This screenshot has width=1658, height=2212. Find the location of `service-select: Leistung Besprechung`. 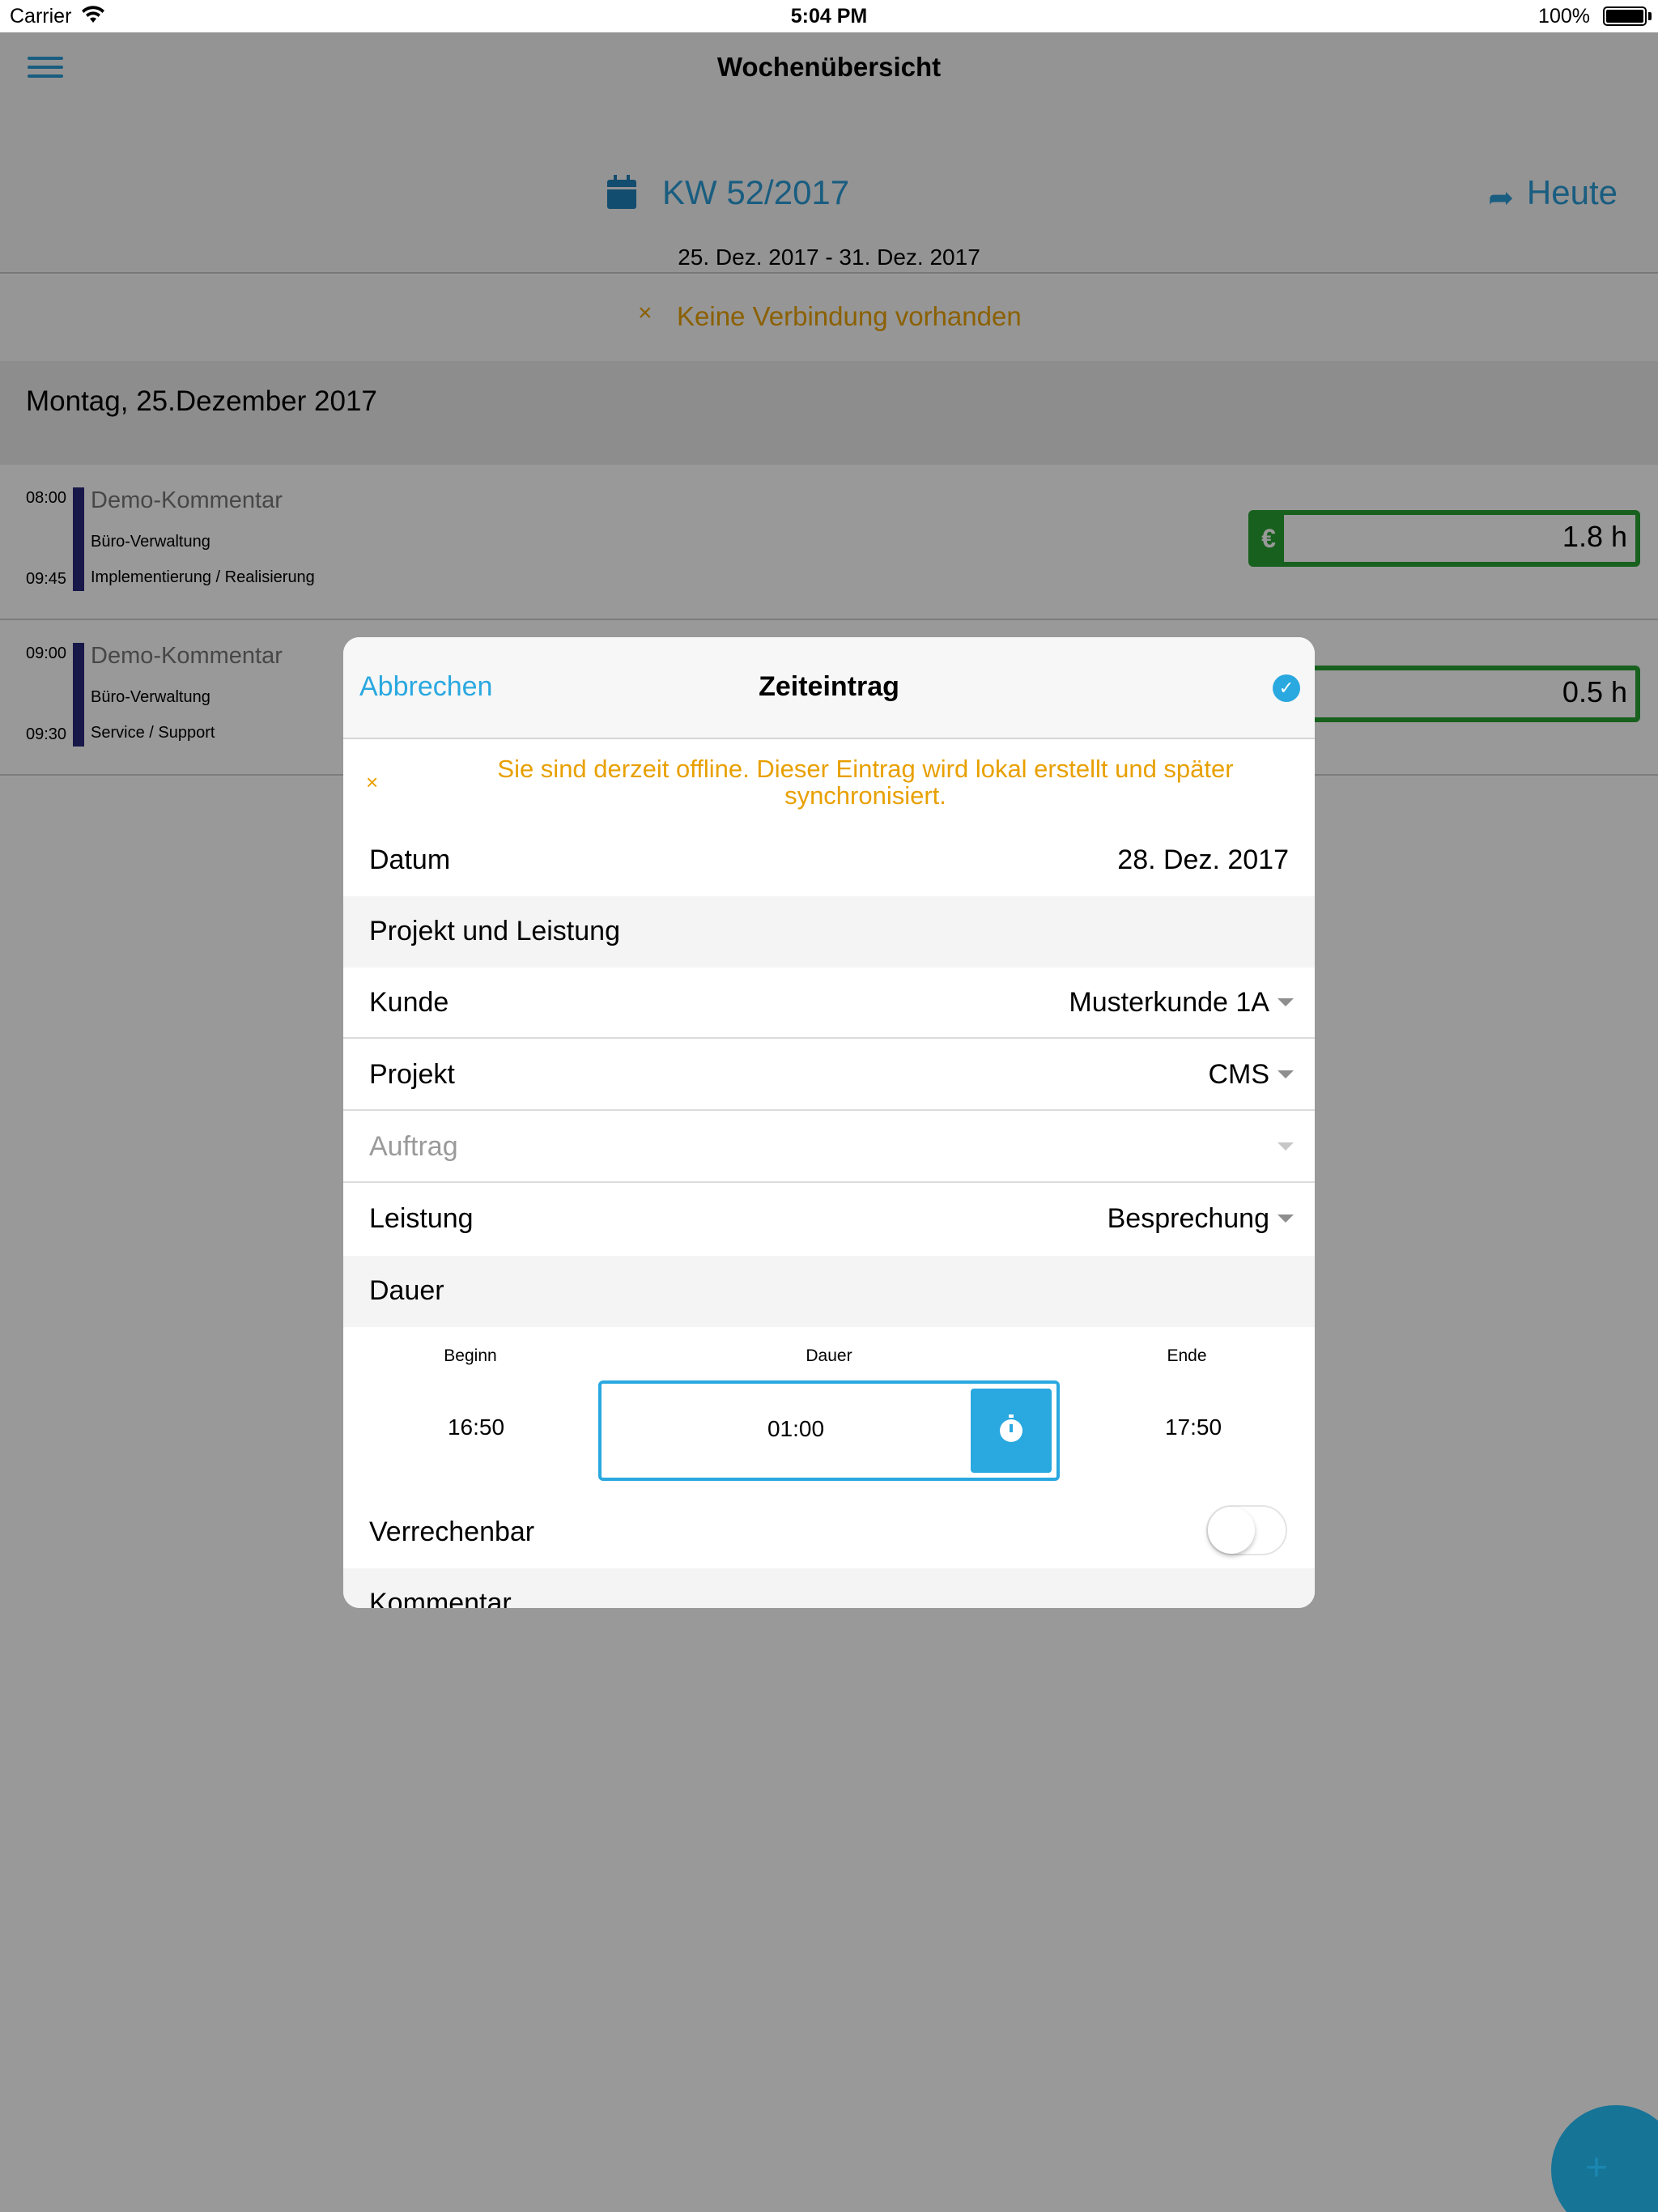

service-select: Leistung Besprechung is located at coordinates (829, 1220).